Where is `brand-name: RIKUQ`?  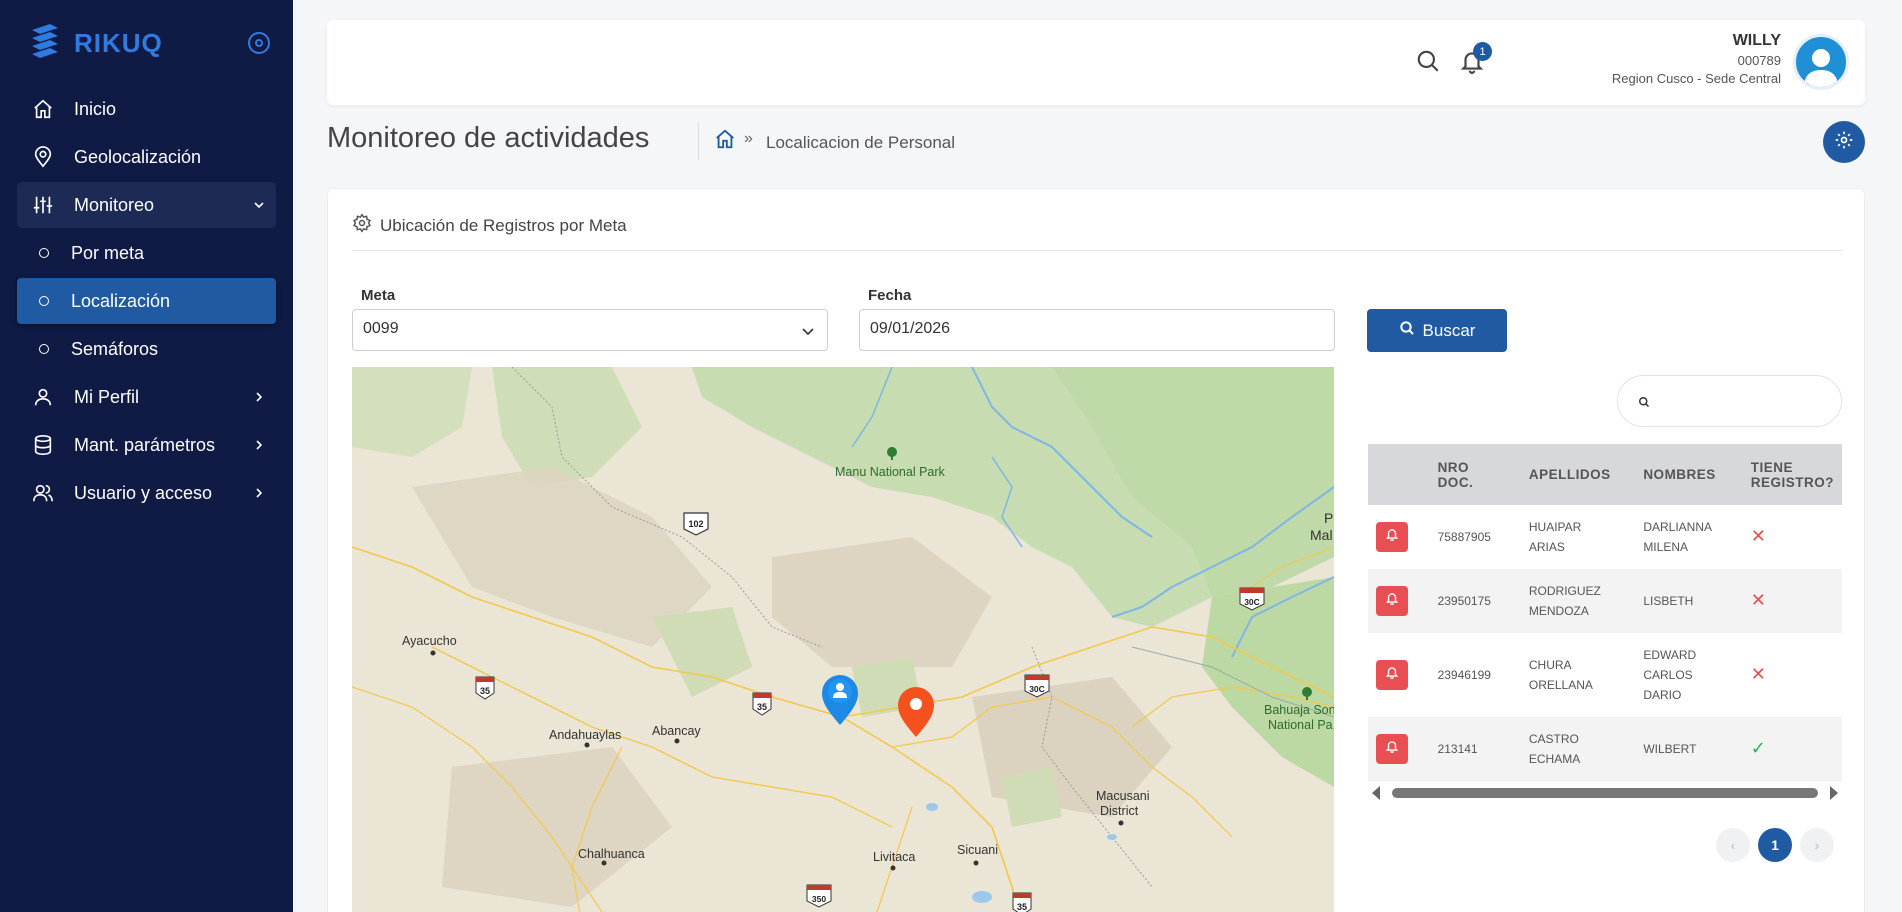
brand-name: RIKUQ is located at coordinates (118, 43).